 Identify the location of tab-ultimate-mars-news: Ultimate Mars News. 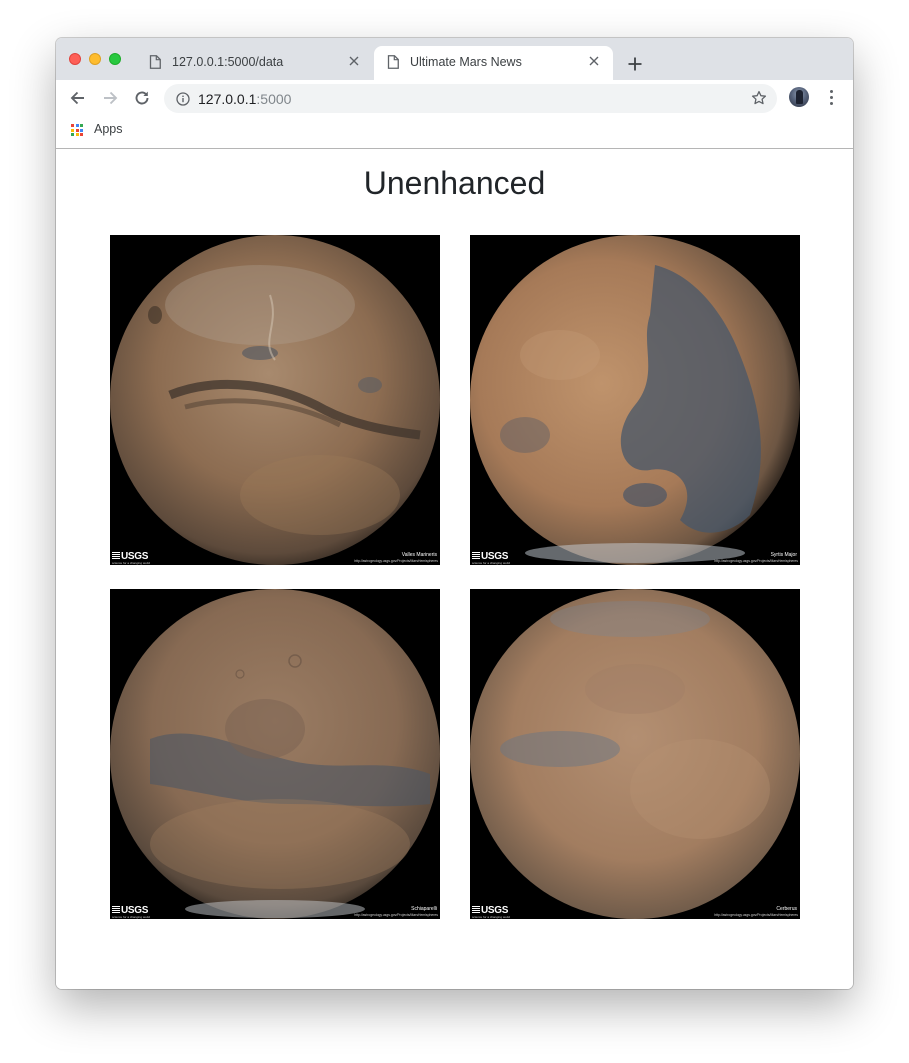
(493, 63).